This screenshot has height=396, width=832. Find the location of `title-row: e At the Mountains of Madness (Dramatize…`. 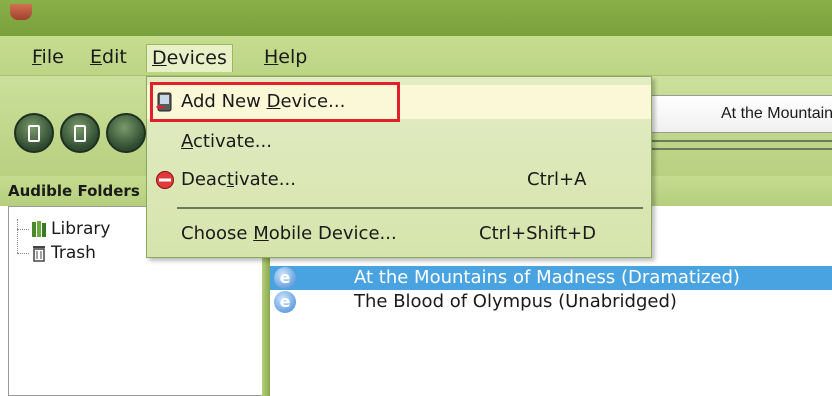

title-row: e At the Mountains of Madness (Dramatize… is located at coordinates (551, 278).